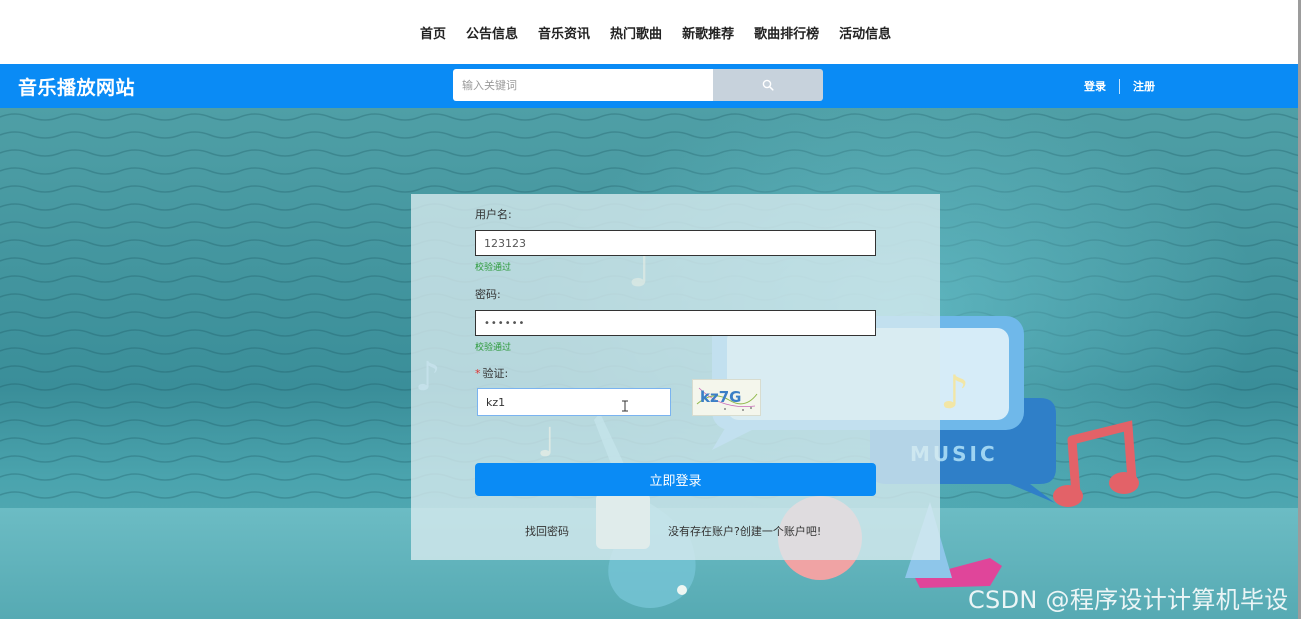  I want to click on create-account-link: 没有存在账户?创建一个账户吧!, so click(744, 531).